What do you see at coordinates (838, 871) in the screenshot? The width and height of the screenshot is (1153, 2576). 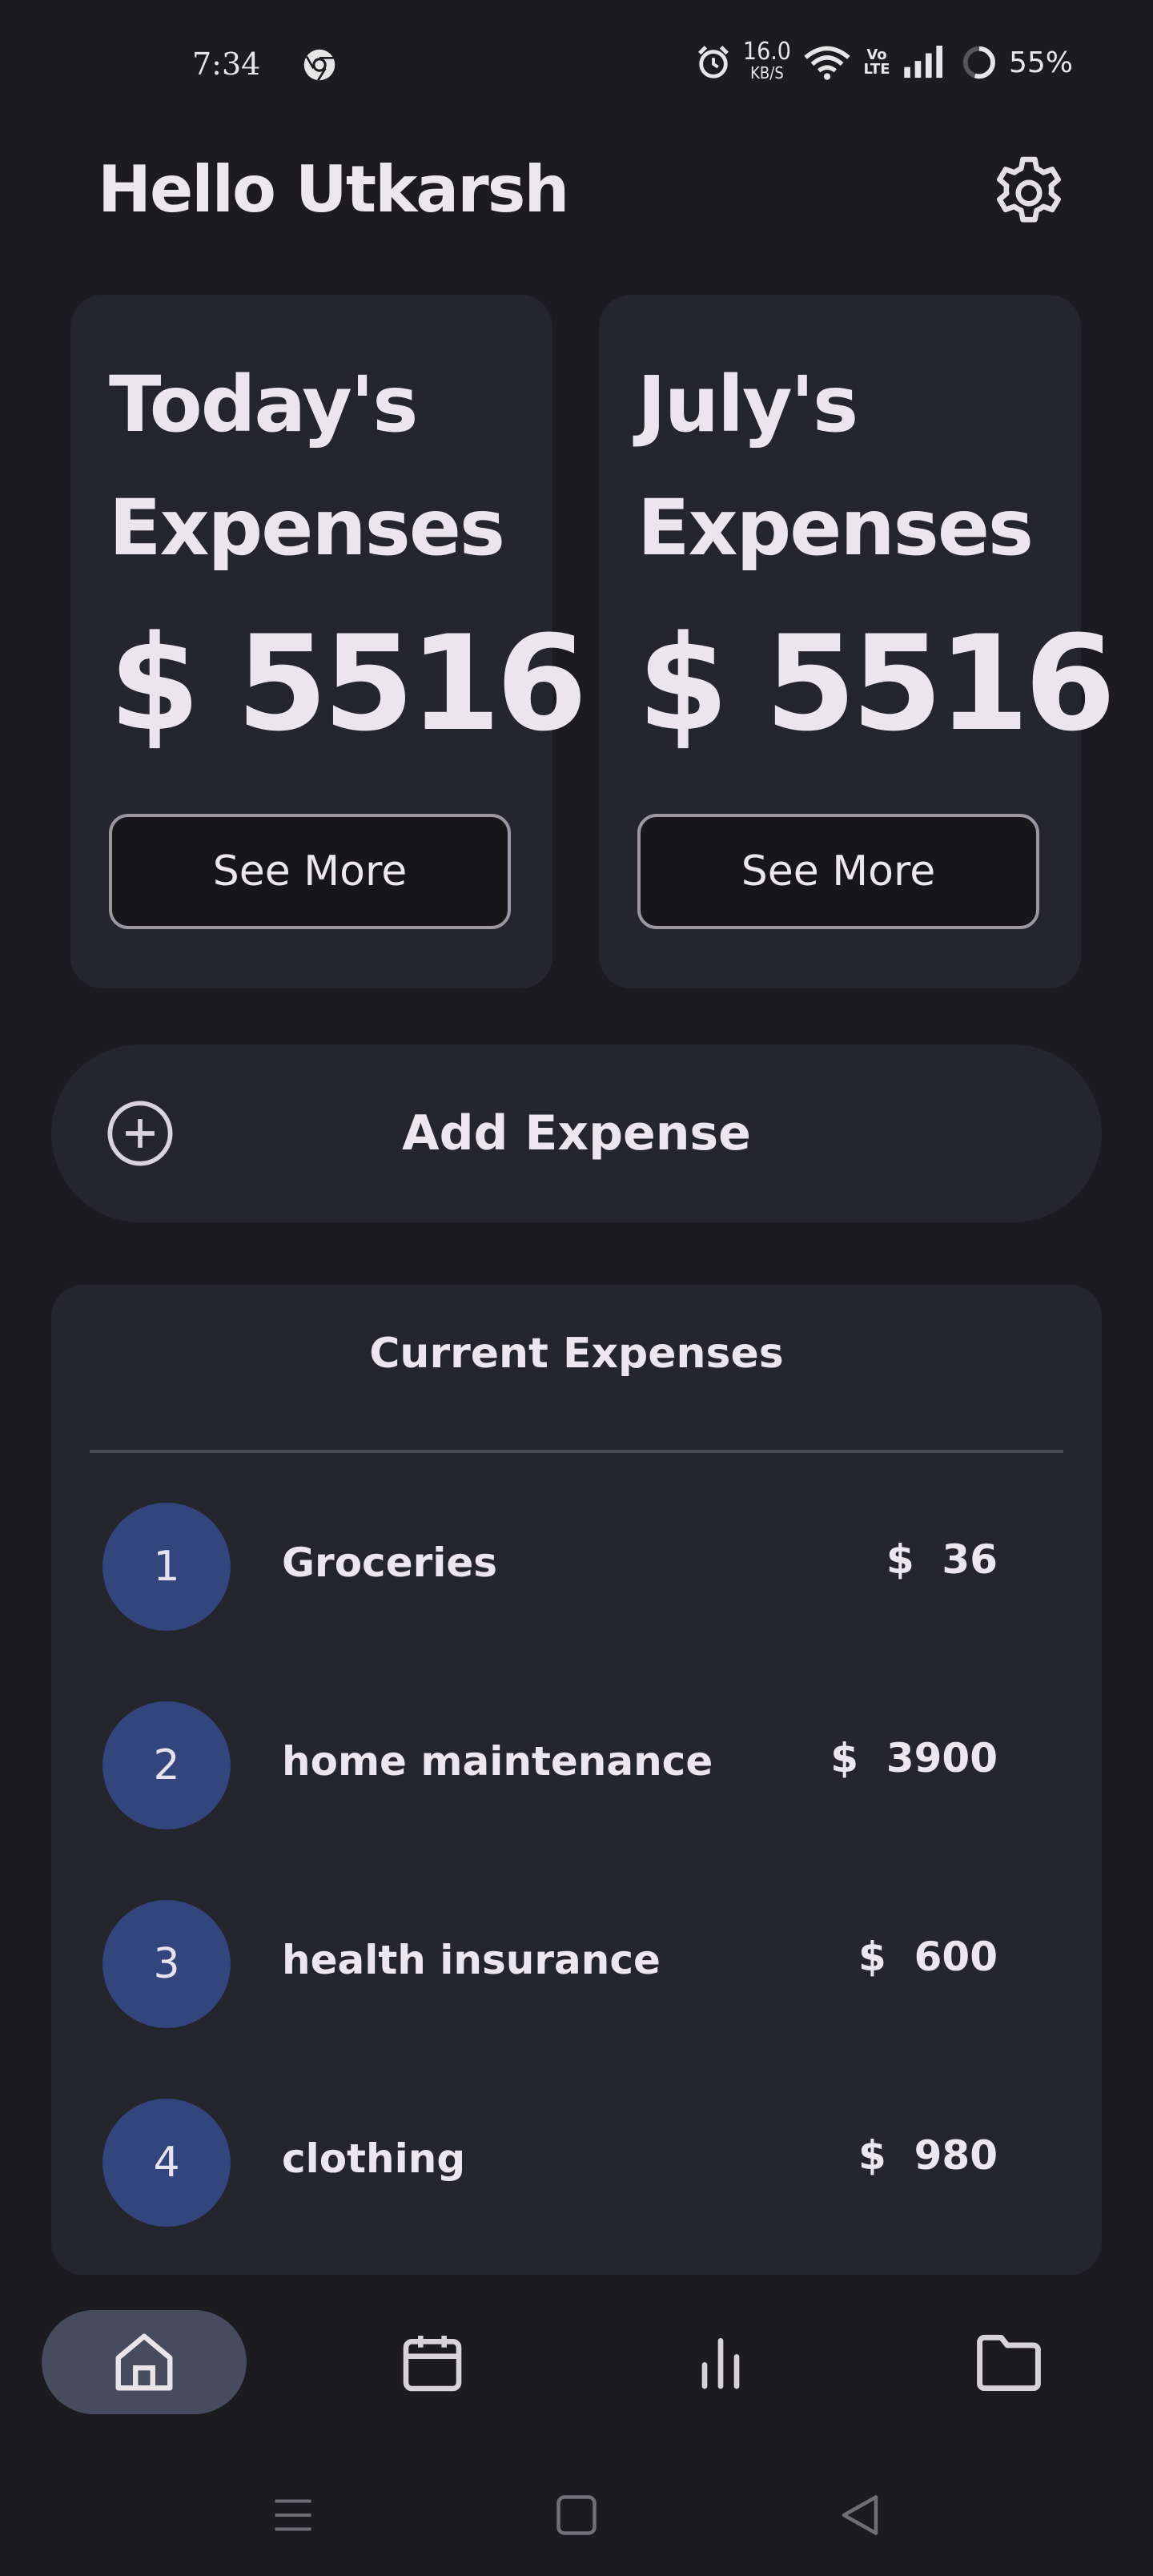 I see `month-see-more-button: See More` at bounding box center [838, 871].